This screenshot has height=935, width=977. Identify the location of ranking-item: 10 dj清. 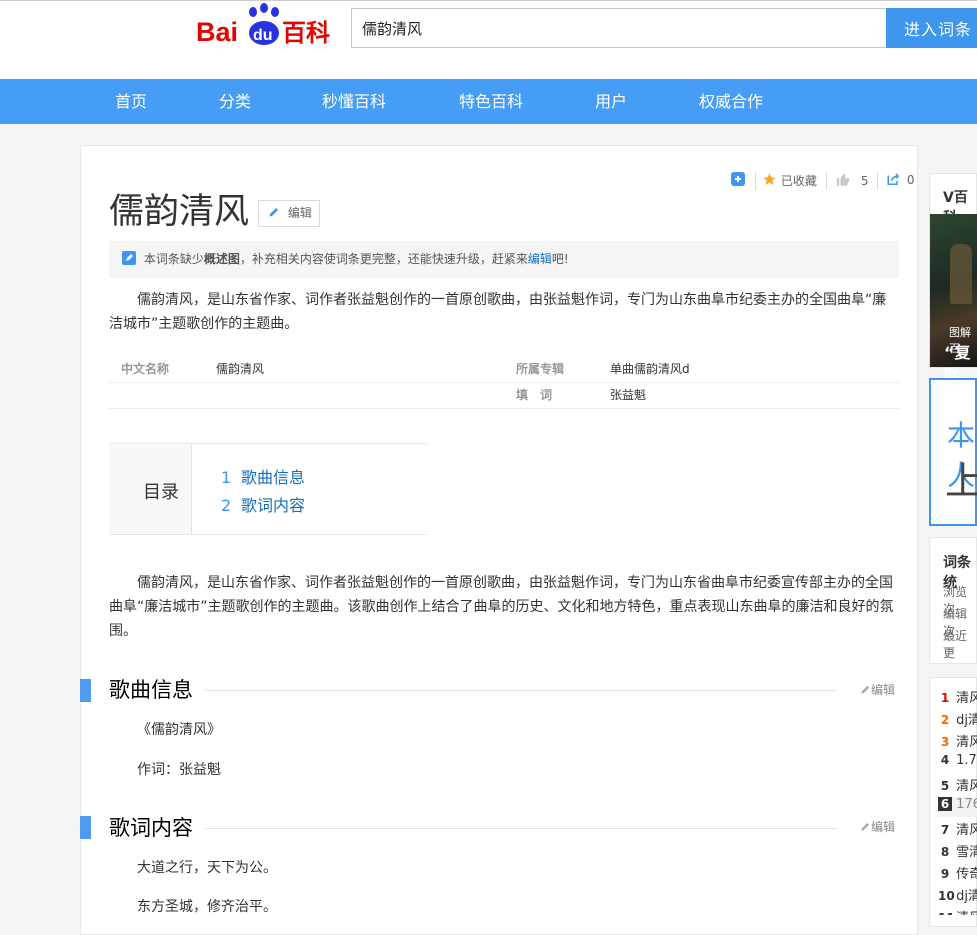
(957, 895).